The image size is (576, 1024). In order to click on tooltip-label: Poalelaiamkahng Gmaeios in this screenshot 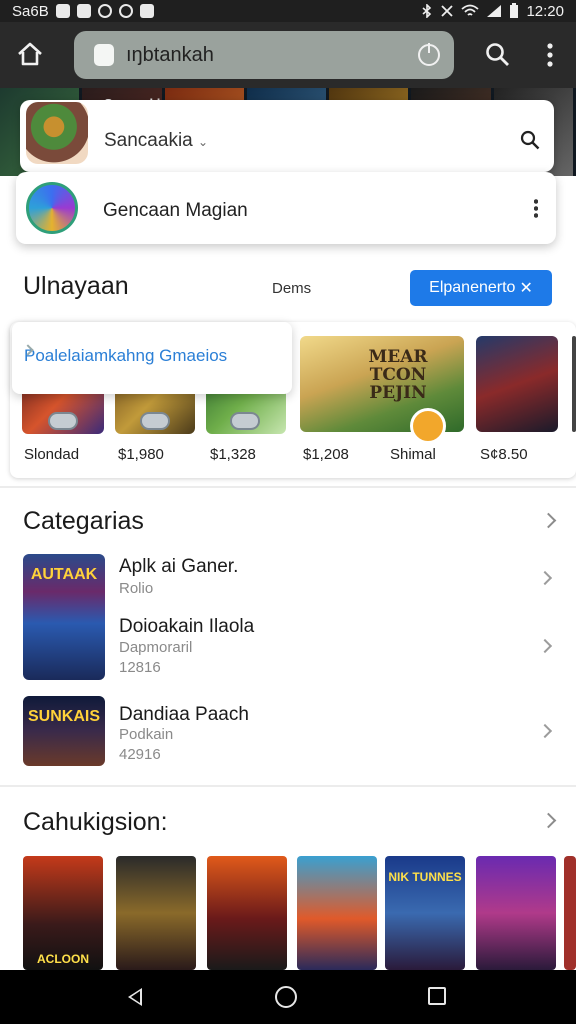, I will do `click(125, 356)`.